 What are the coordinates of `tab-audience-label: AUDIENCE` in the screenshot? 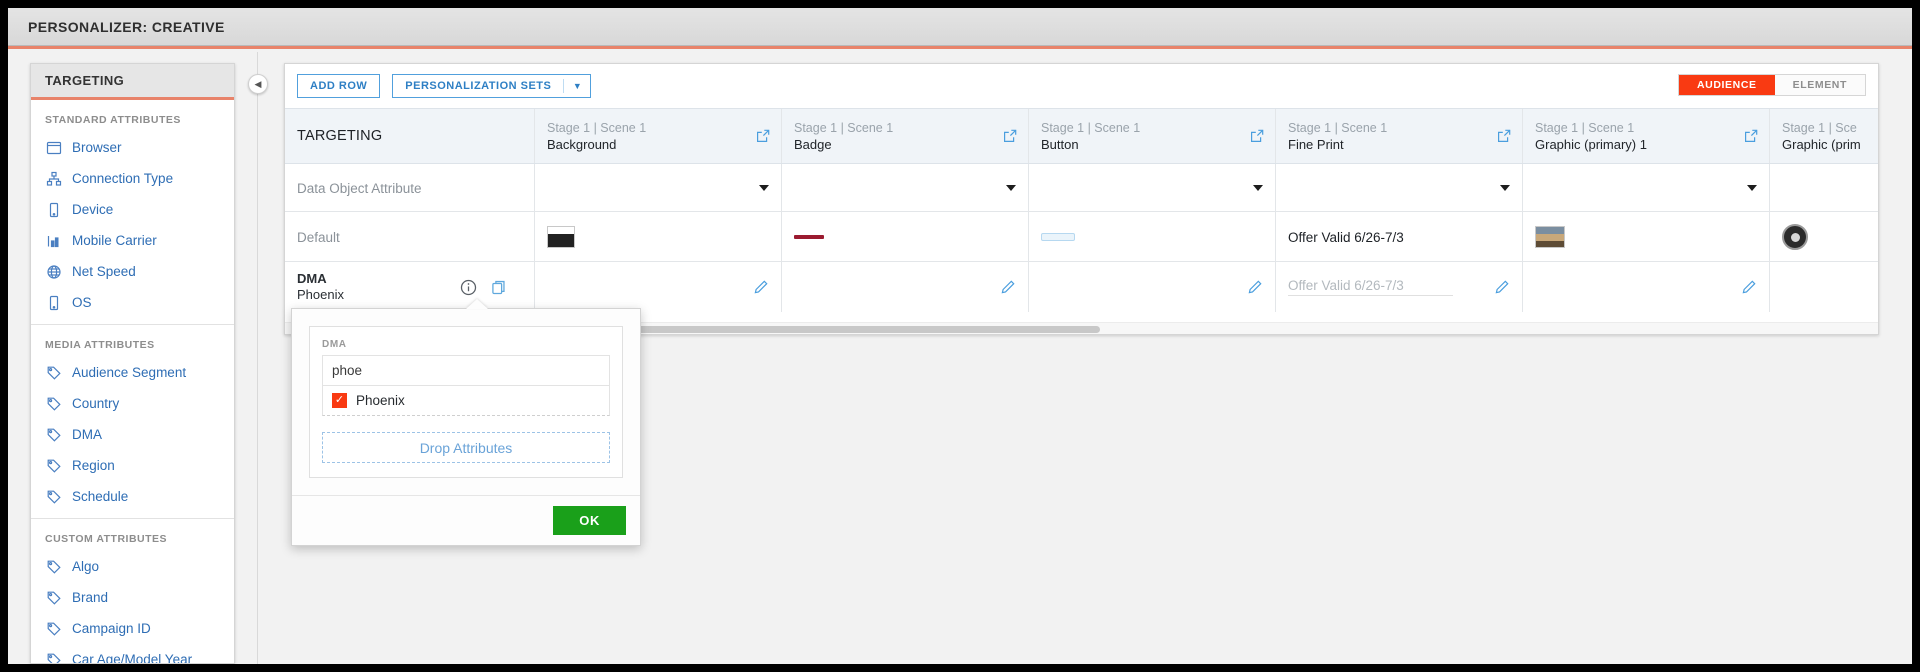 It's located at (1726, 85).